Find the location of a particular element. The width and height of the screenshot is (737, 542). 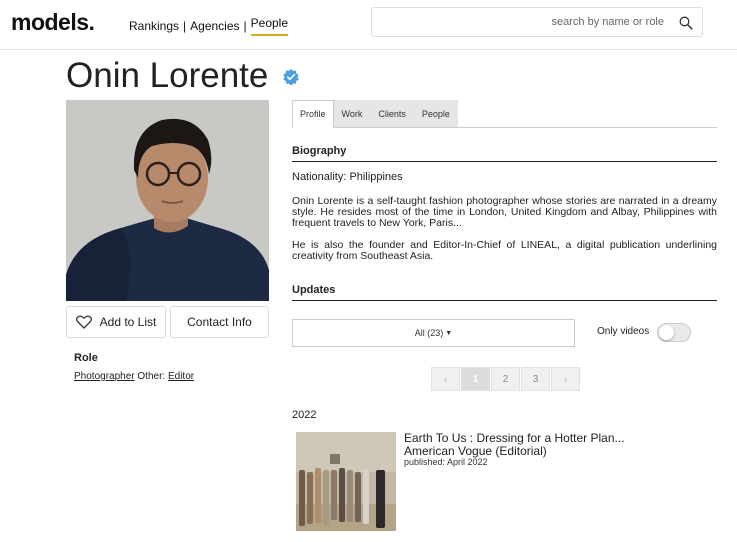

role-editor-link: Editor is located at coordinates (181, 376).